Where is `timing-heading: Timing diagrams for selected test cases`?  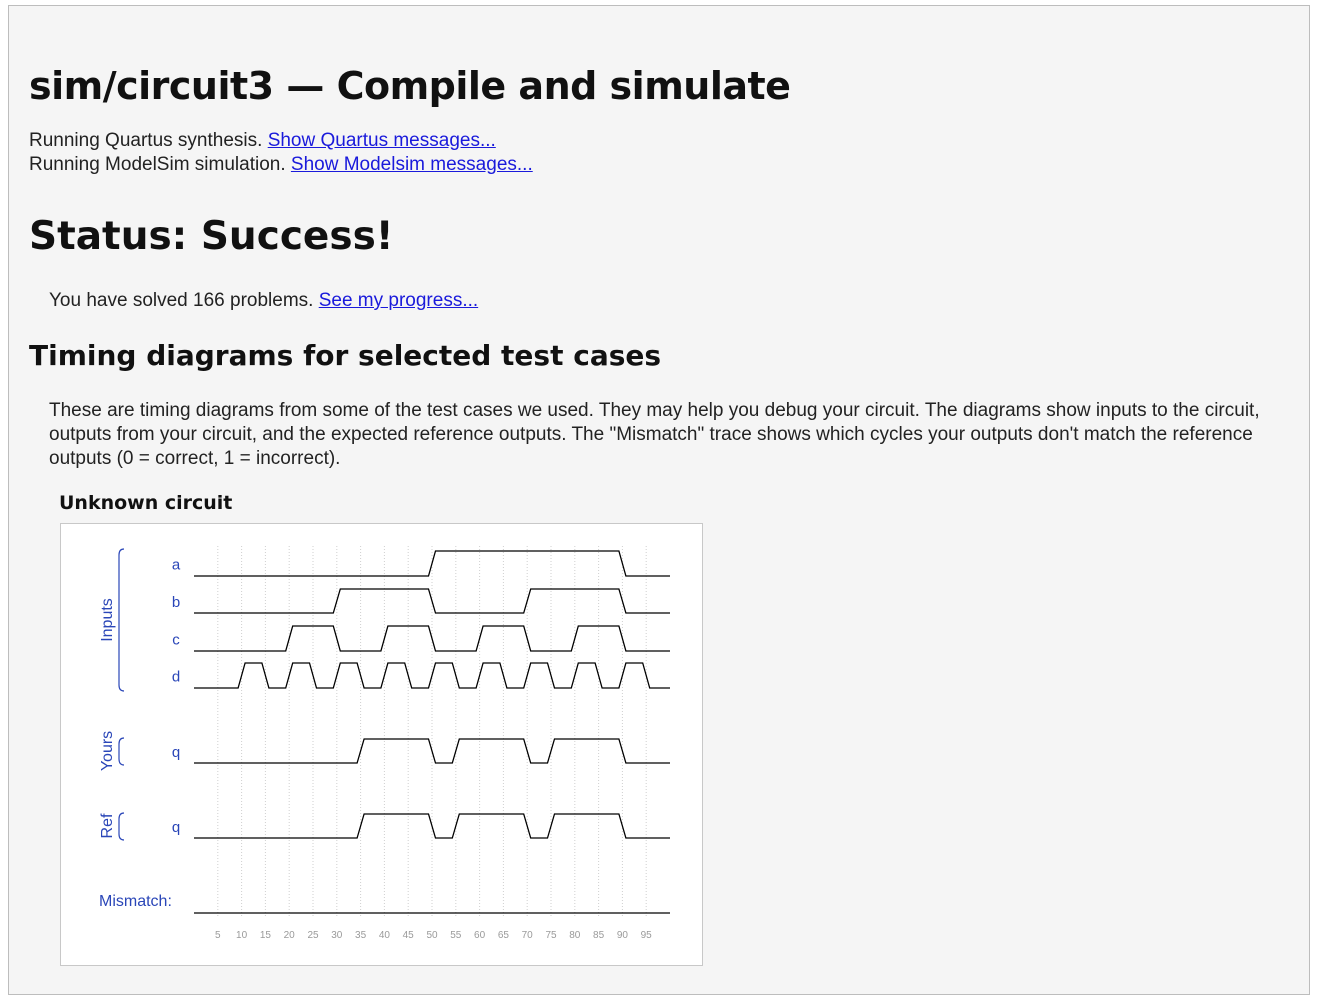 timing-heading: Timing diagrams for selected test cases is located at coordinates (345, 355).